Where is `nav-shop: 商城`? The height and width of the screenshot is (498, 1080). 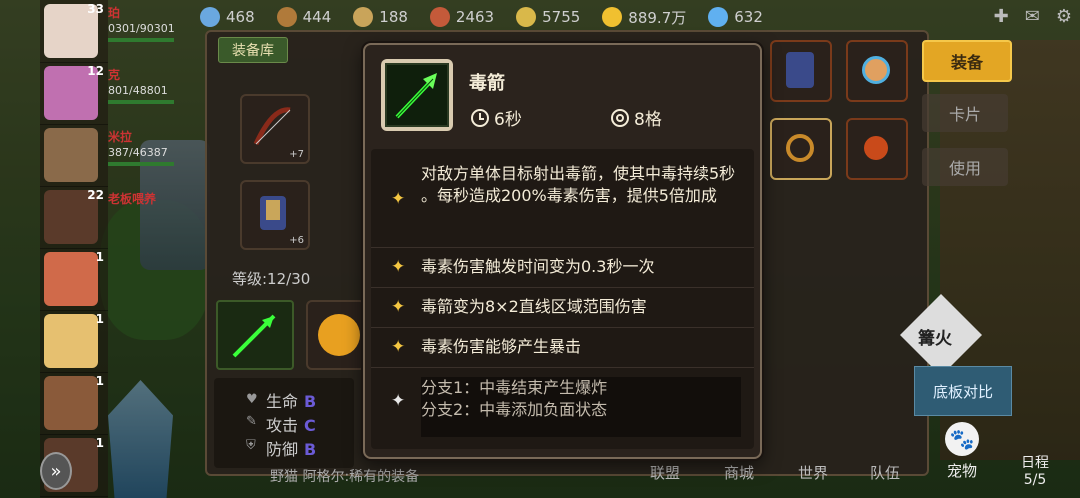
nav-shop: 商城 is located at coordinates (739, 472).